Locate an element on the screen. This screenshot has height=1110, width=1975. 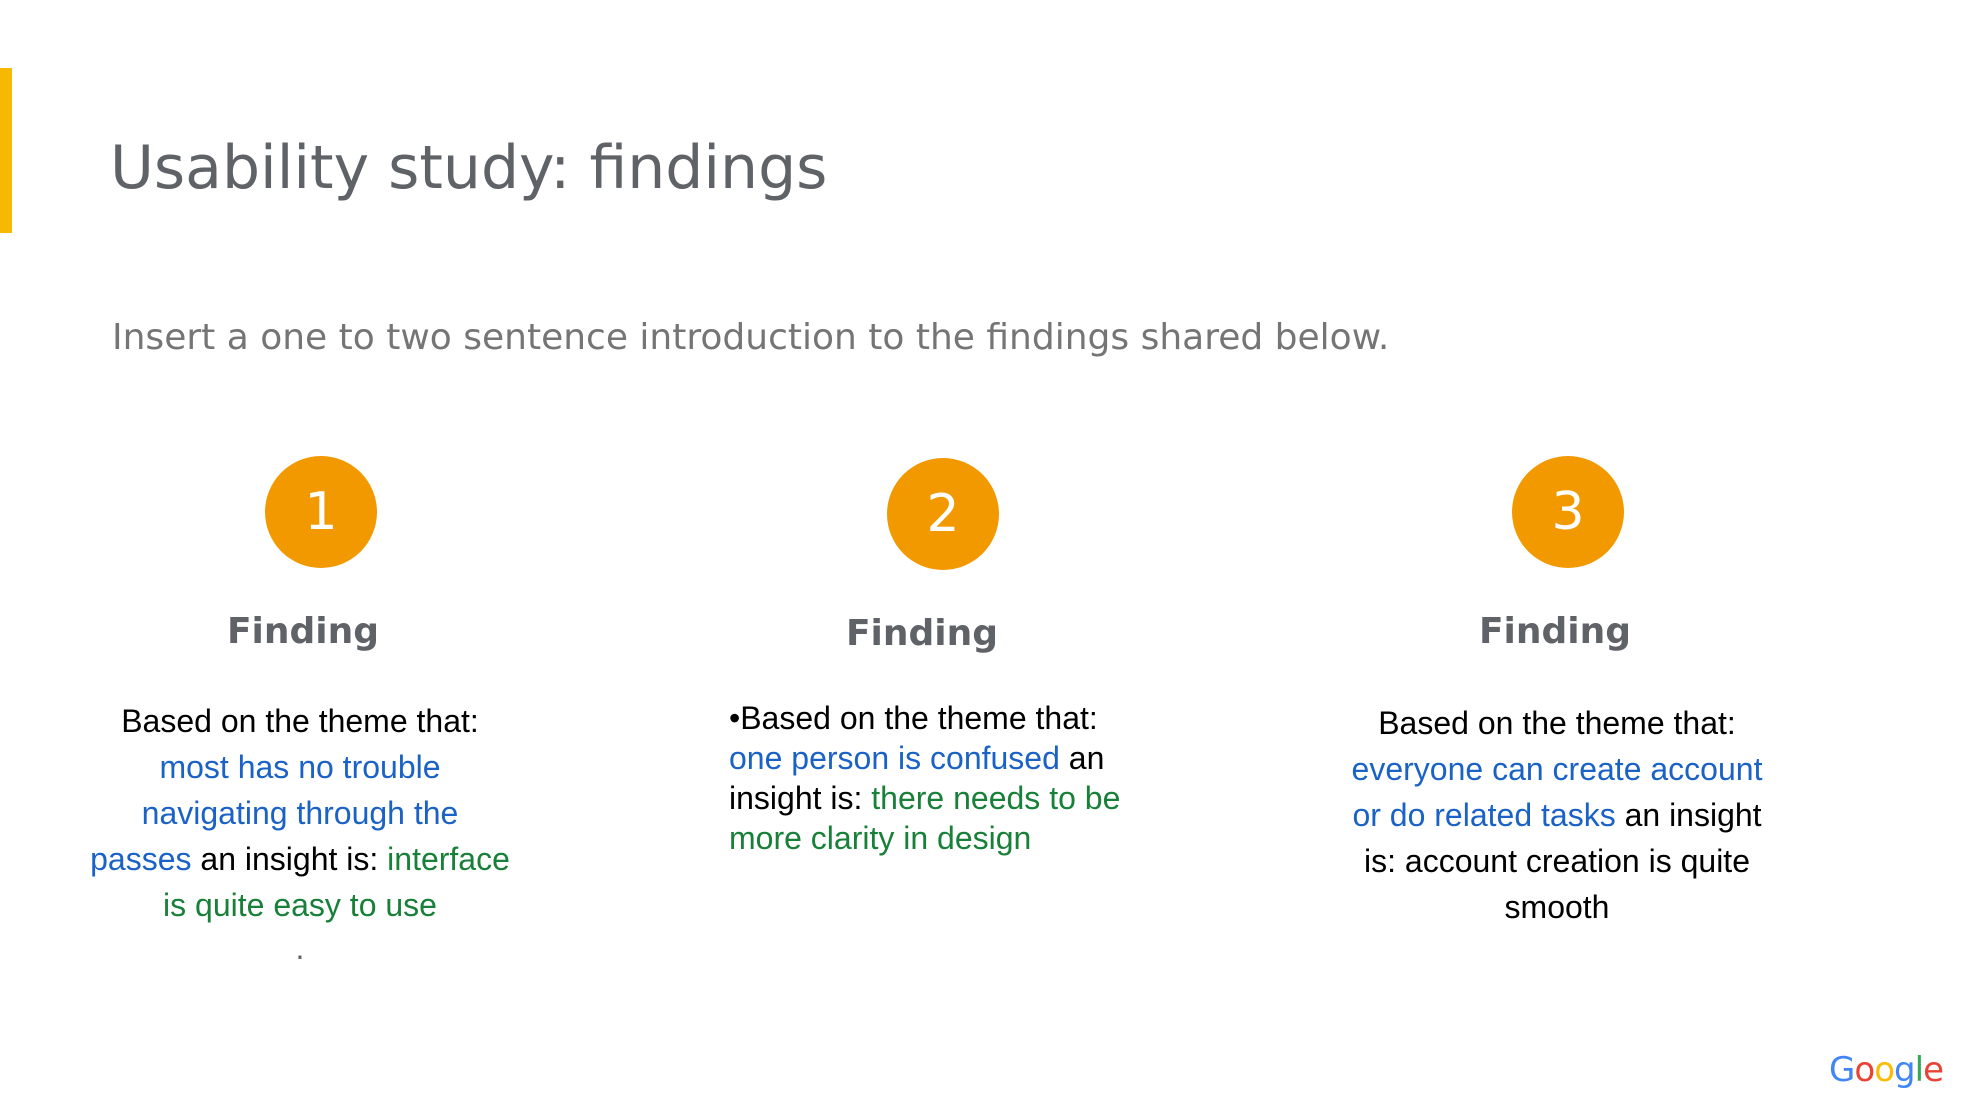
page-title: Usability study: findings is located at coordinates (469, 168).